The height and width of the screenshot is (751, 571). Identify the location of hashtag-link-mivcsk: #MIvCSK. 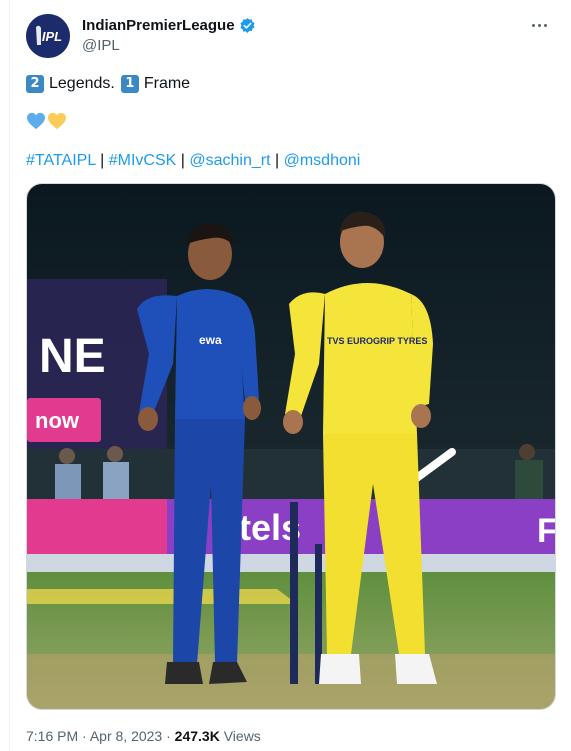
(143, 160).